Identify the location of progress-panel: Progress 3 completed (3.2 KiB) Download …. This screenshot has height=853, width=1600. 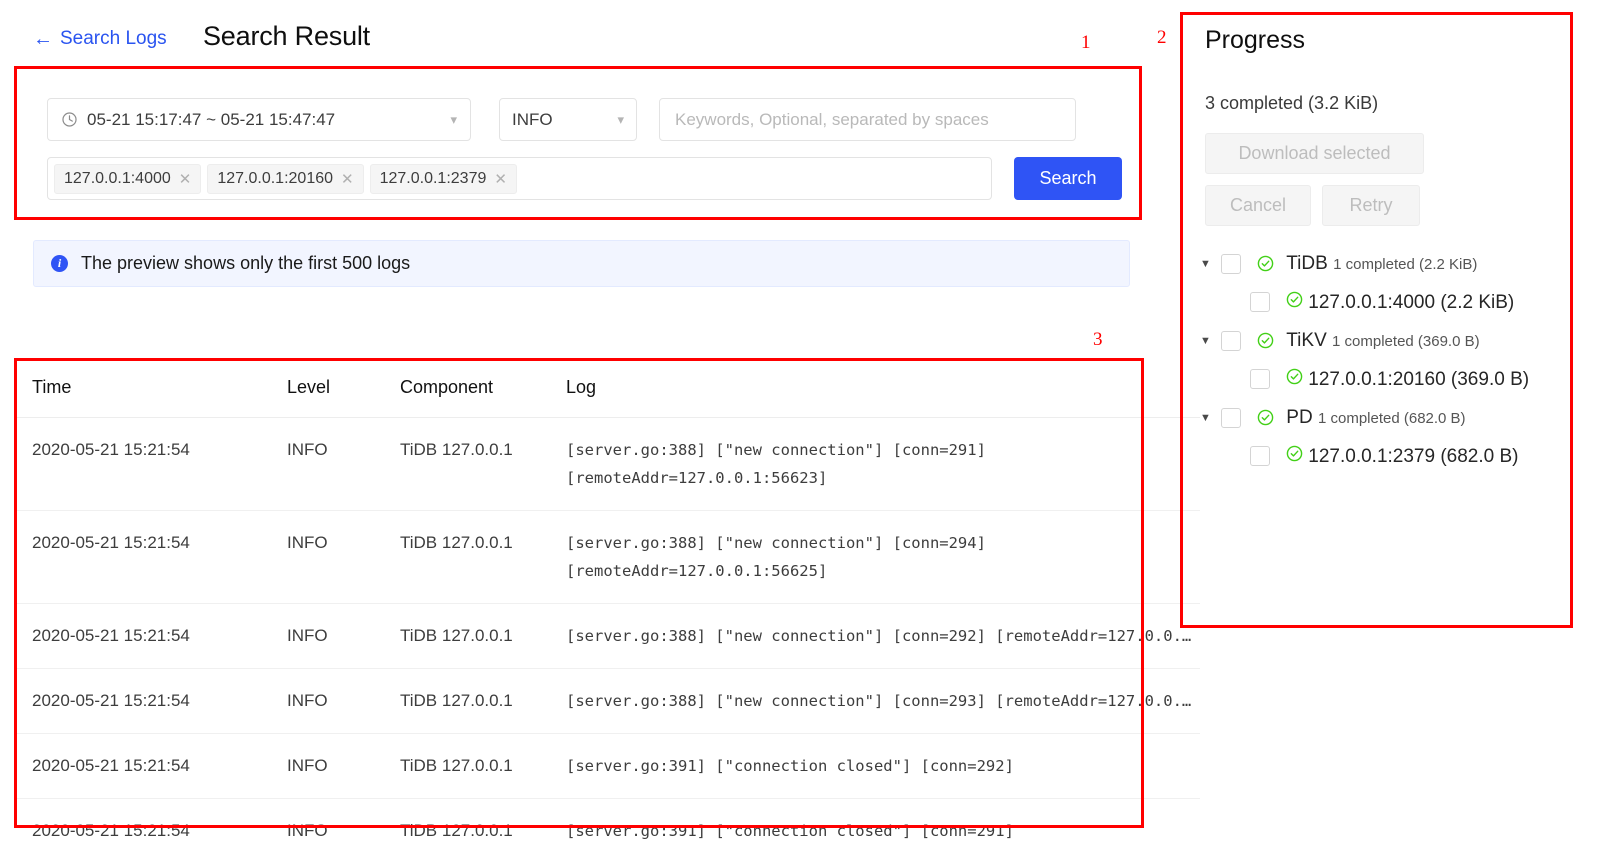
(1378, 241).